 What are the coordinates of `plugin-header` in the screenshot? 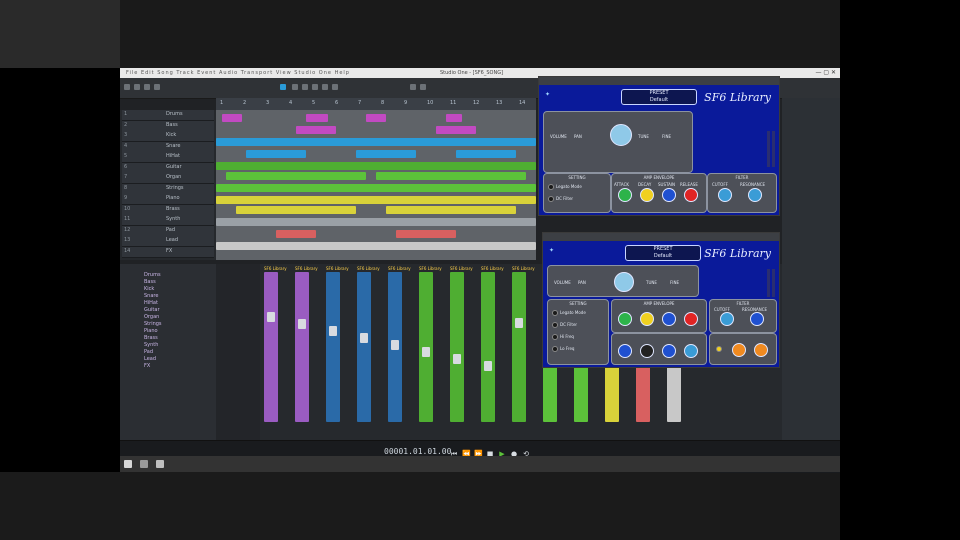 It's located at (659, 81).